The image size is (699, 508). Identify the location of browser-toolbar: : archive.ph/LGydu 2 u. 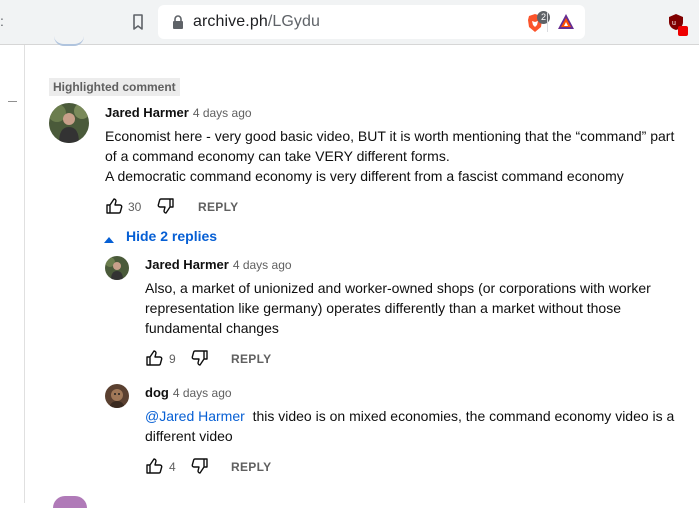
(349, 22).